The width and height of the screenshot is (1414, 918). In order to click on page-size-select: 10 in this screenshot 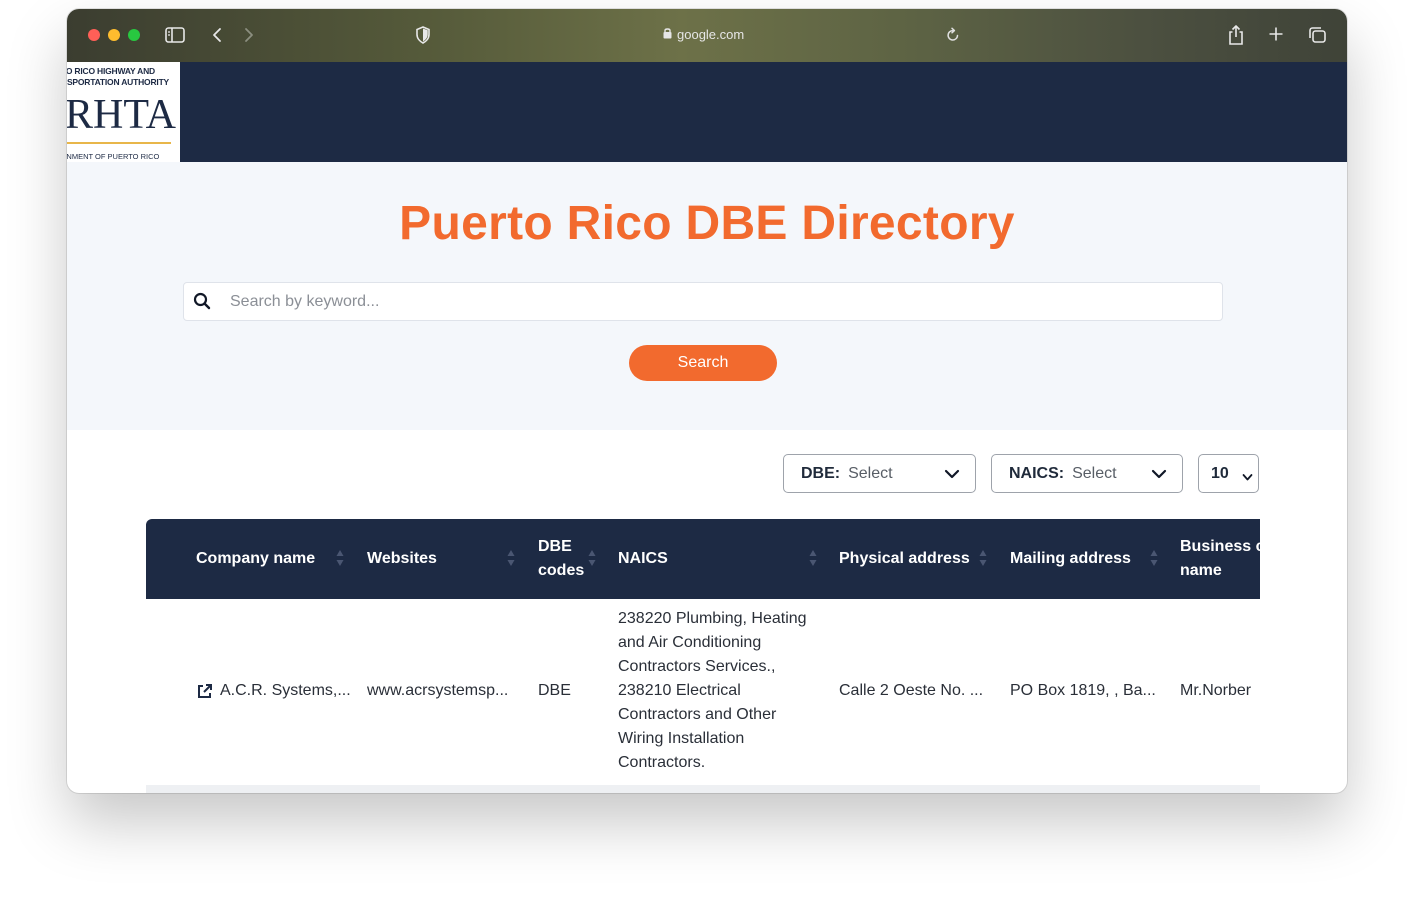, I will do `click(1228, 473)`.